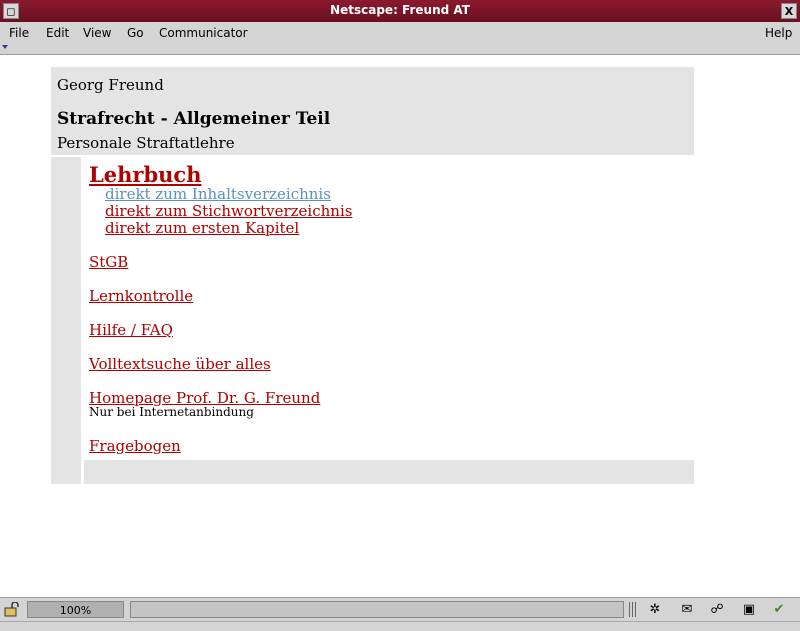 The width and height of the screenshot is (800, 631). I want to click on stgb-link: StGB, so click(108, 262).